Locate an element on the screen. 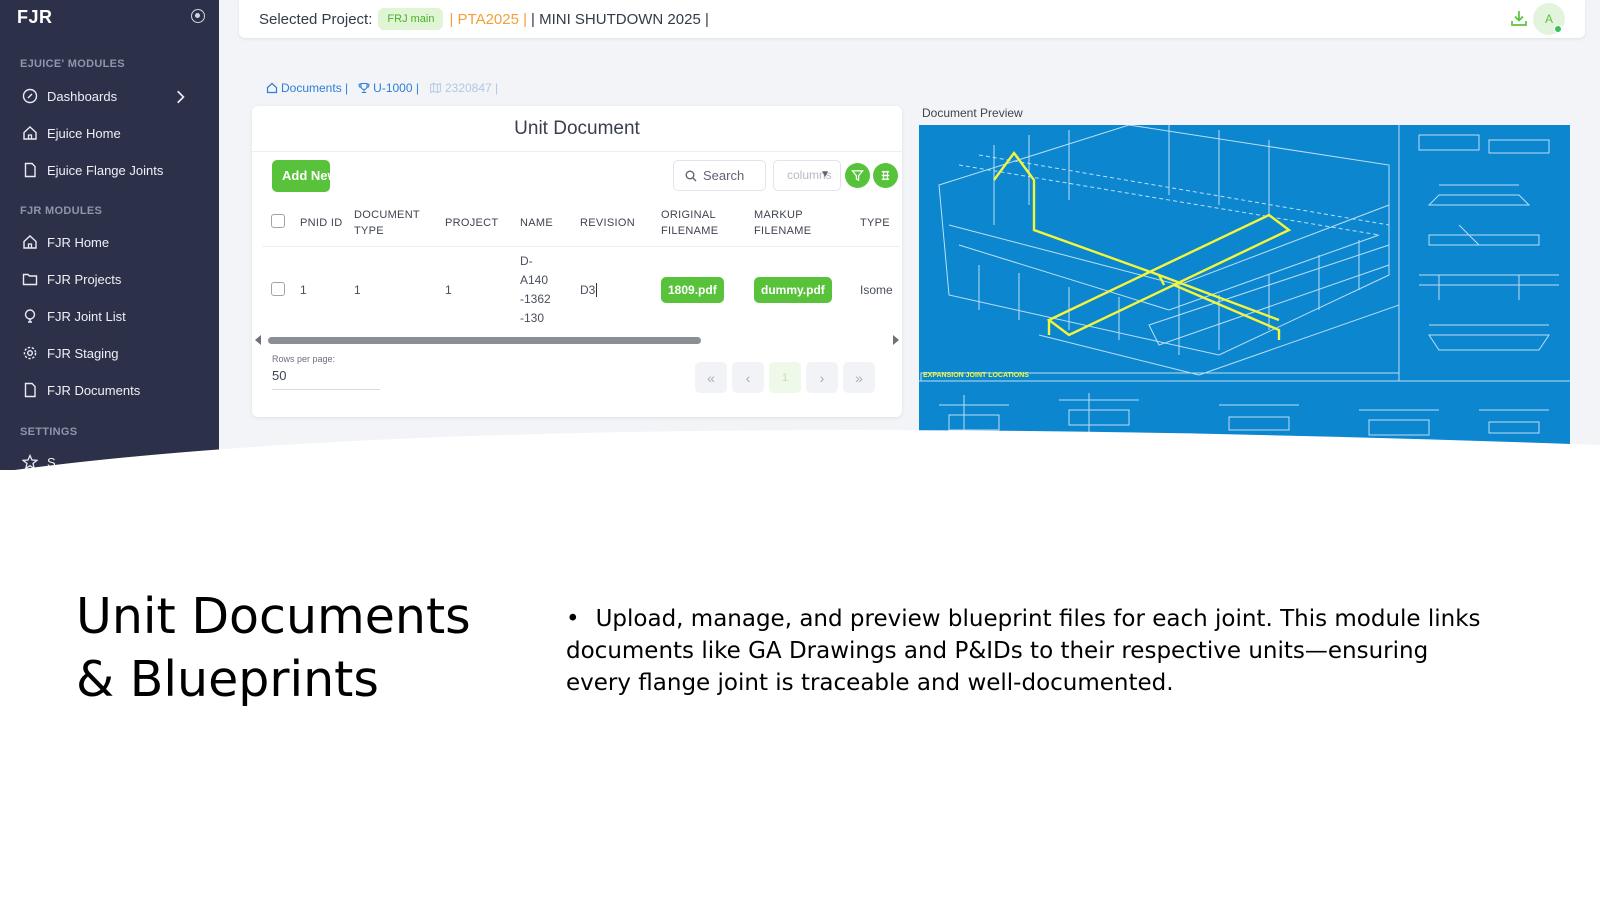 The height and width of the screenshot is (900, 1600). columns-toggle-button is located at coordinates (885, 175).